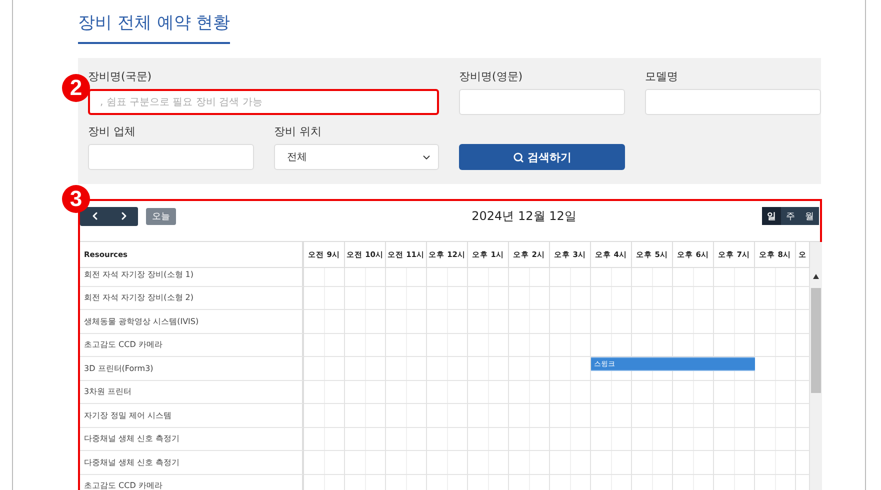  What do you see at coordinates (771, 216) in the screenshot?
I see `view-tab: 일` at bounding box center [771, 216].